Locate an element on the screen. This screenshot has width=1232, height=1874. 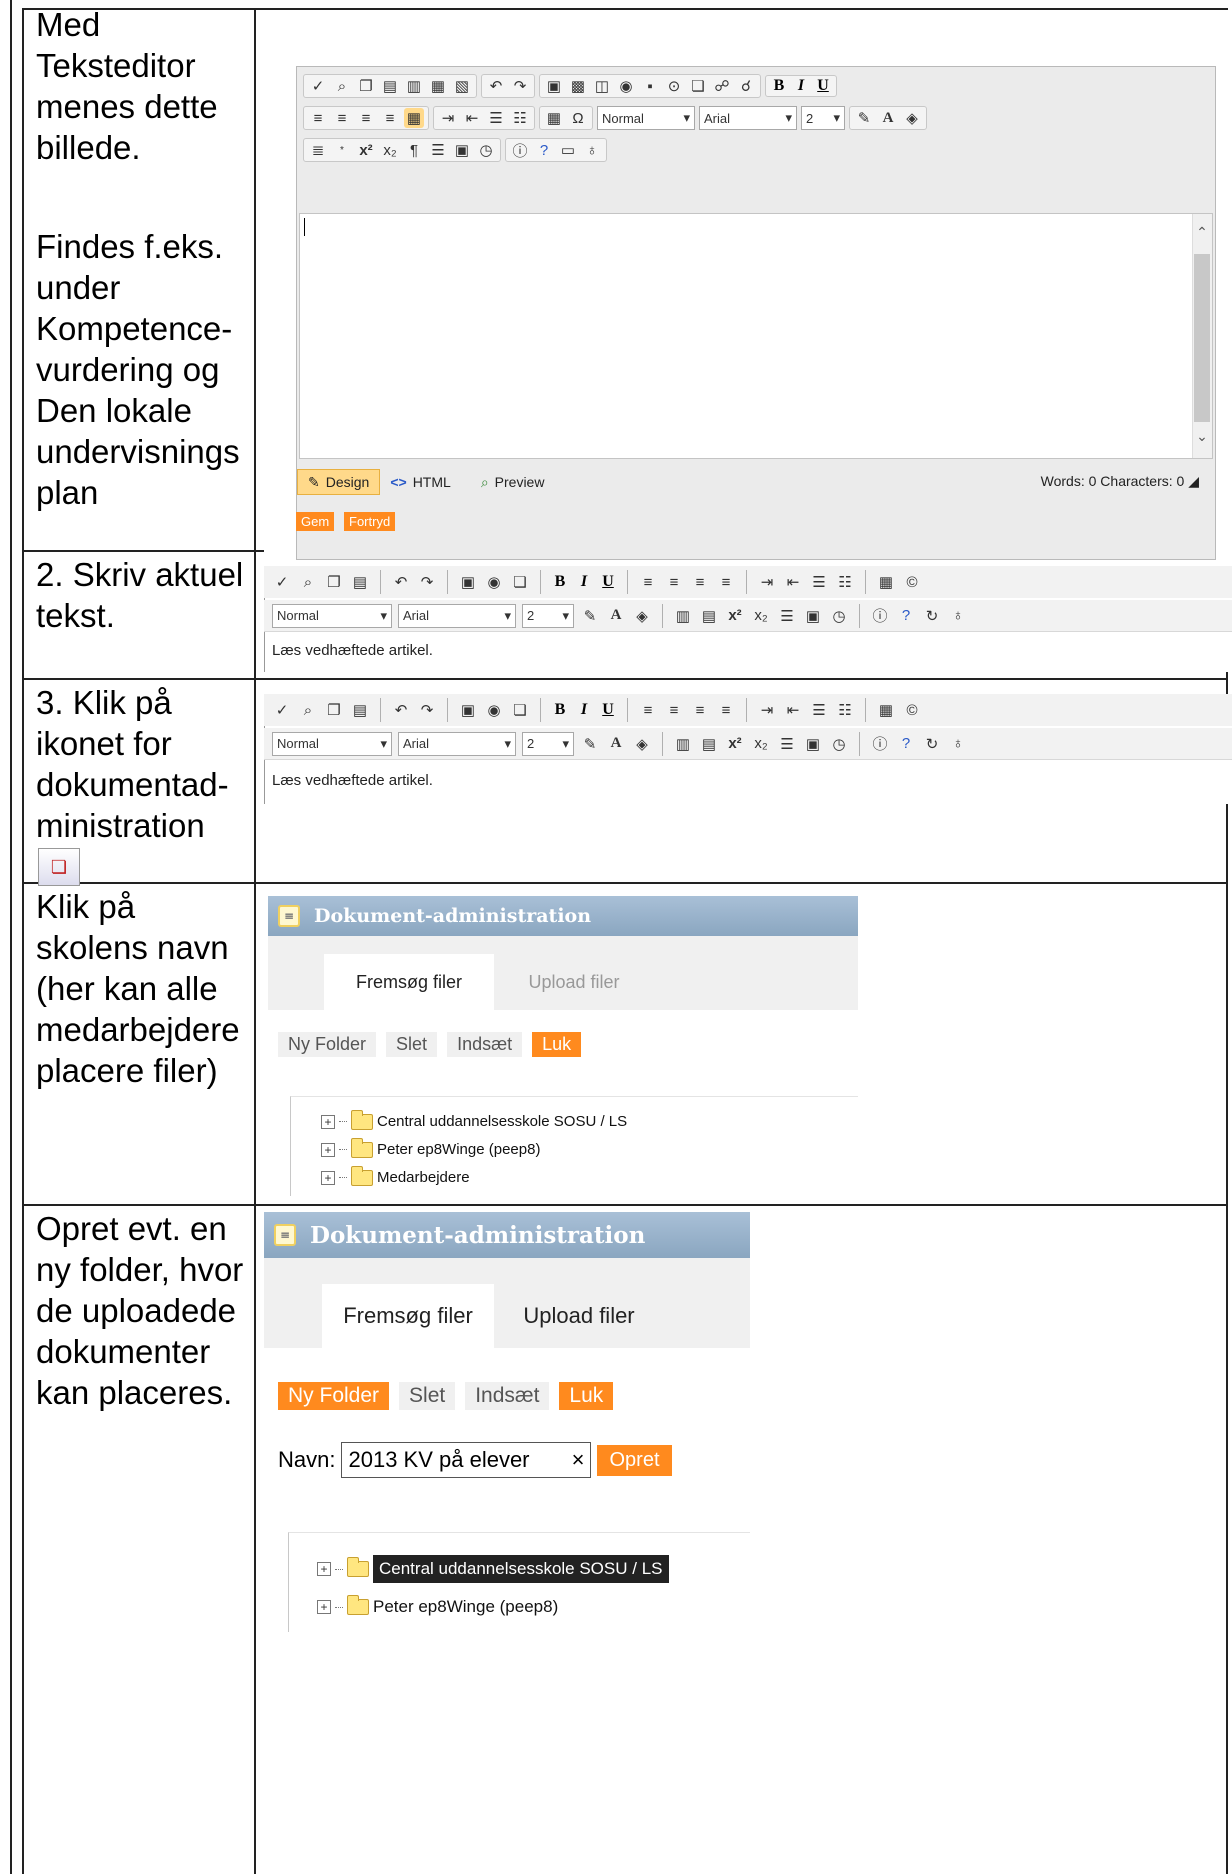
clock-icon: ◷ is located at coordinates (486, 150).